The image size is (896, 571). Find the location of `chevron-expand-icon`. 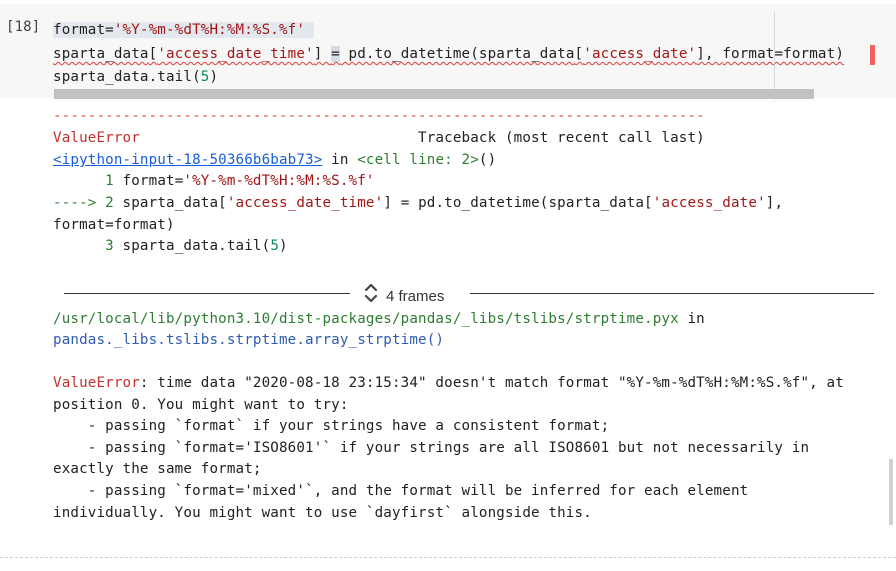

chevron-expand-icon is located at coordinates (372, 297).